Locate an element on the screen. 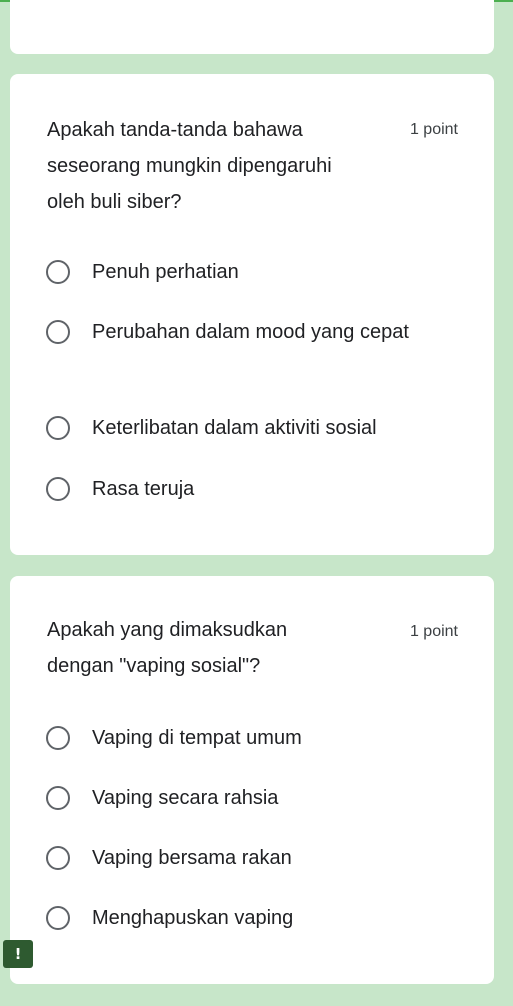 The height and width of the screenshot is (1006, 513). radio-option-vaping-tempat-umum: Vaping di tempat umum is located at coordinates (256, 738).